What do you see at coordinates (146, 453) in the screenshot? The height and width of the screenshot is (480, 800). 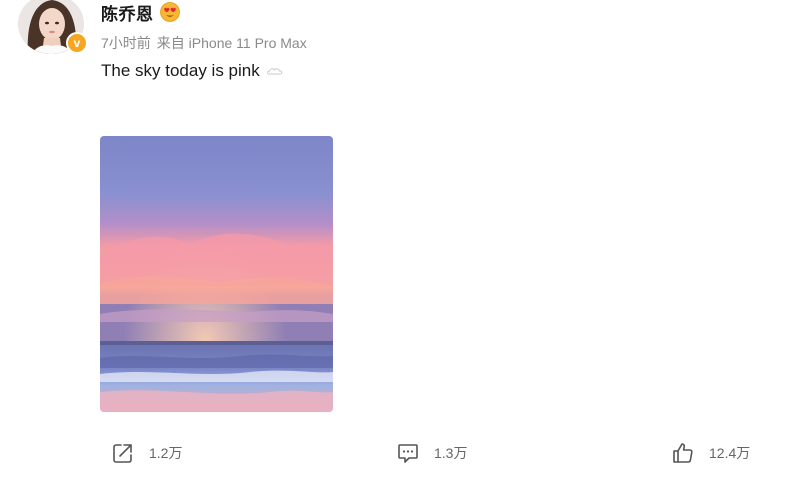 I see `share-button: 1.2万` at bounding box center [146, 453].